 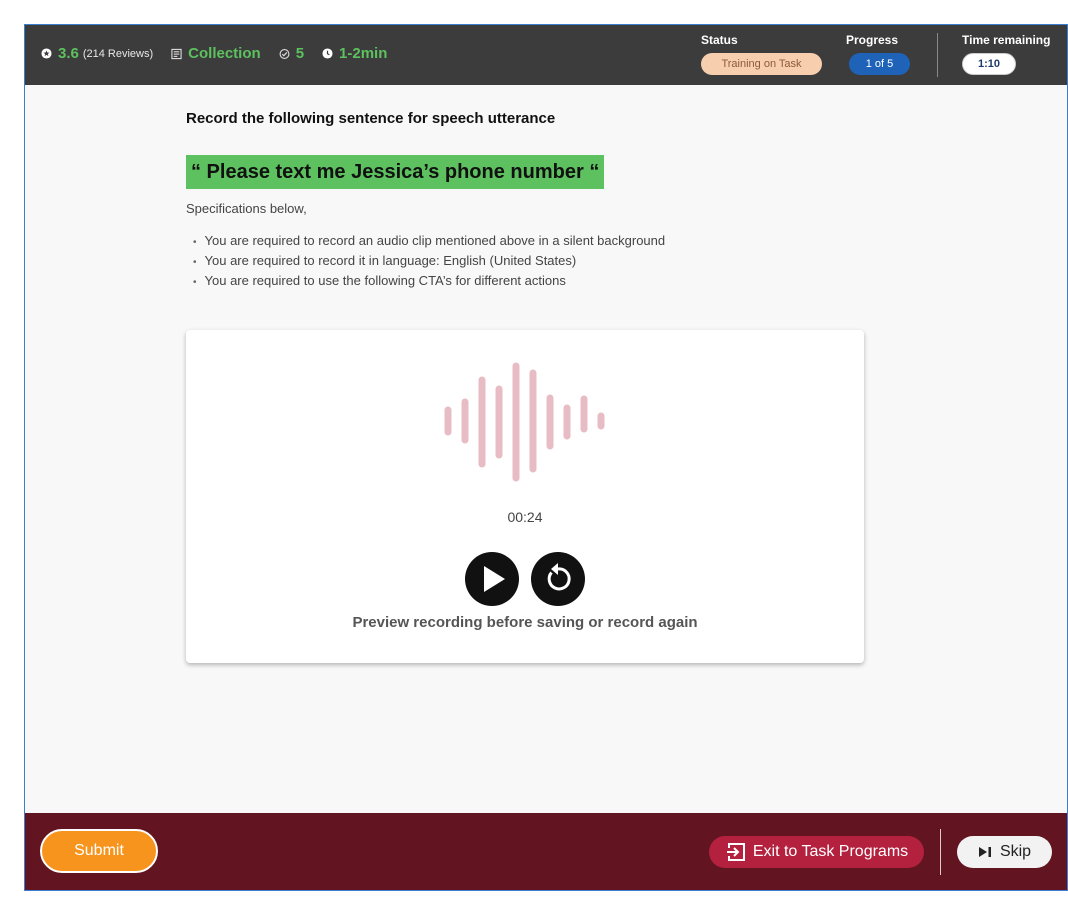 I want to click on time-remaining-label: Time remaining, so click(x=1006, y=40).